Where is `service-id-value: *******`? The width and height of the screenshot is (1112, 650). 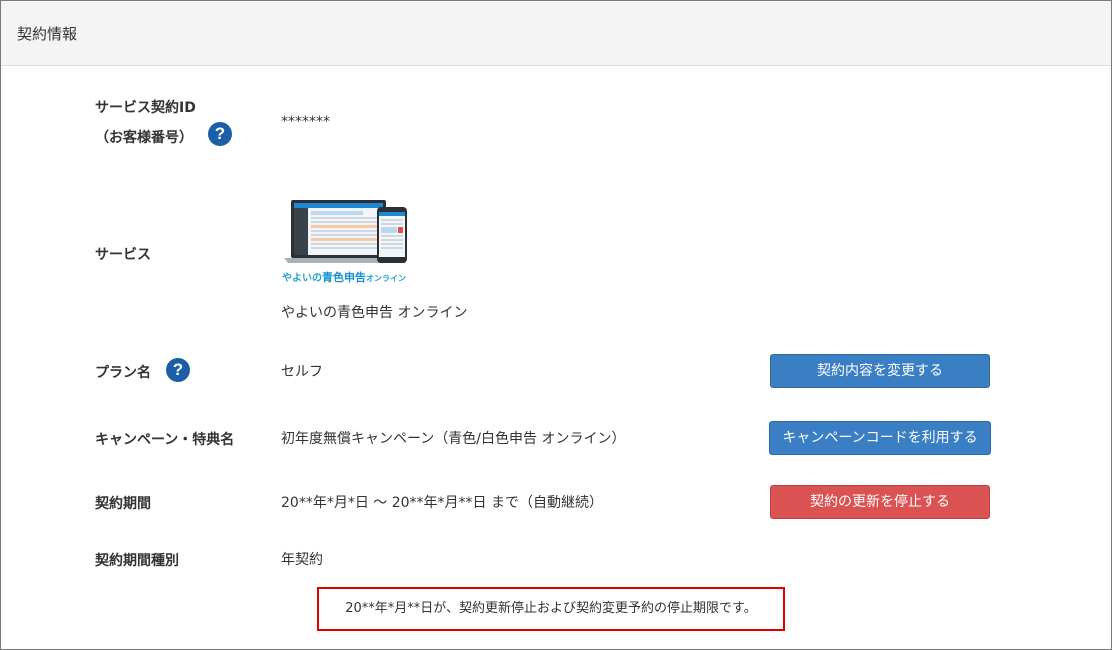 service-id-value: ******* is located at coordinates (305, 122).